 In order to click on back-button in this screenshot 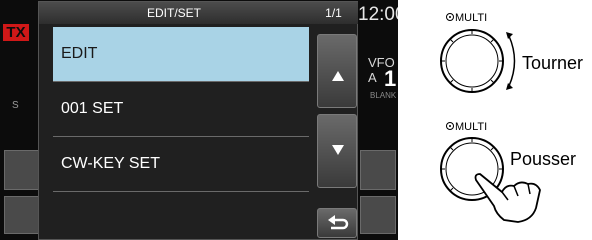, I will do `click(337, 223)`.